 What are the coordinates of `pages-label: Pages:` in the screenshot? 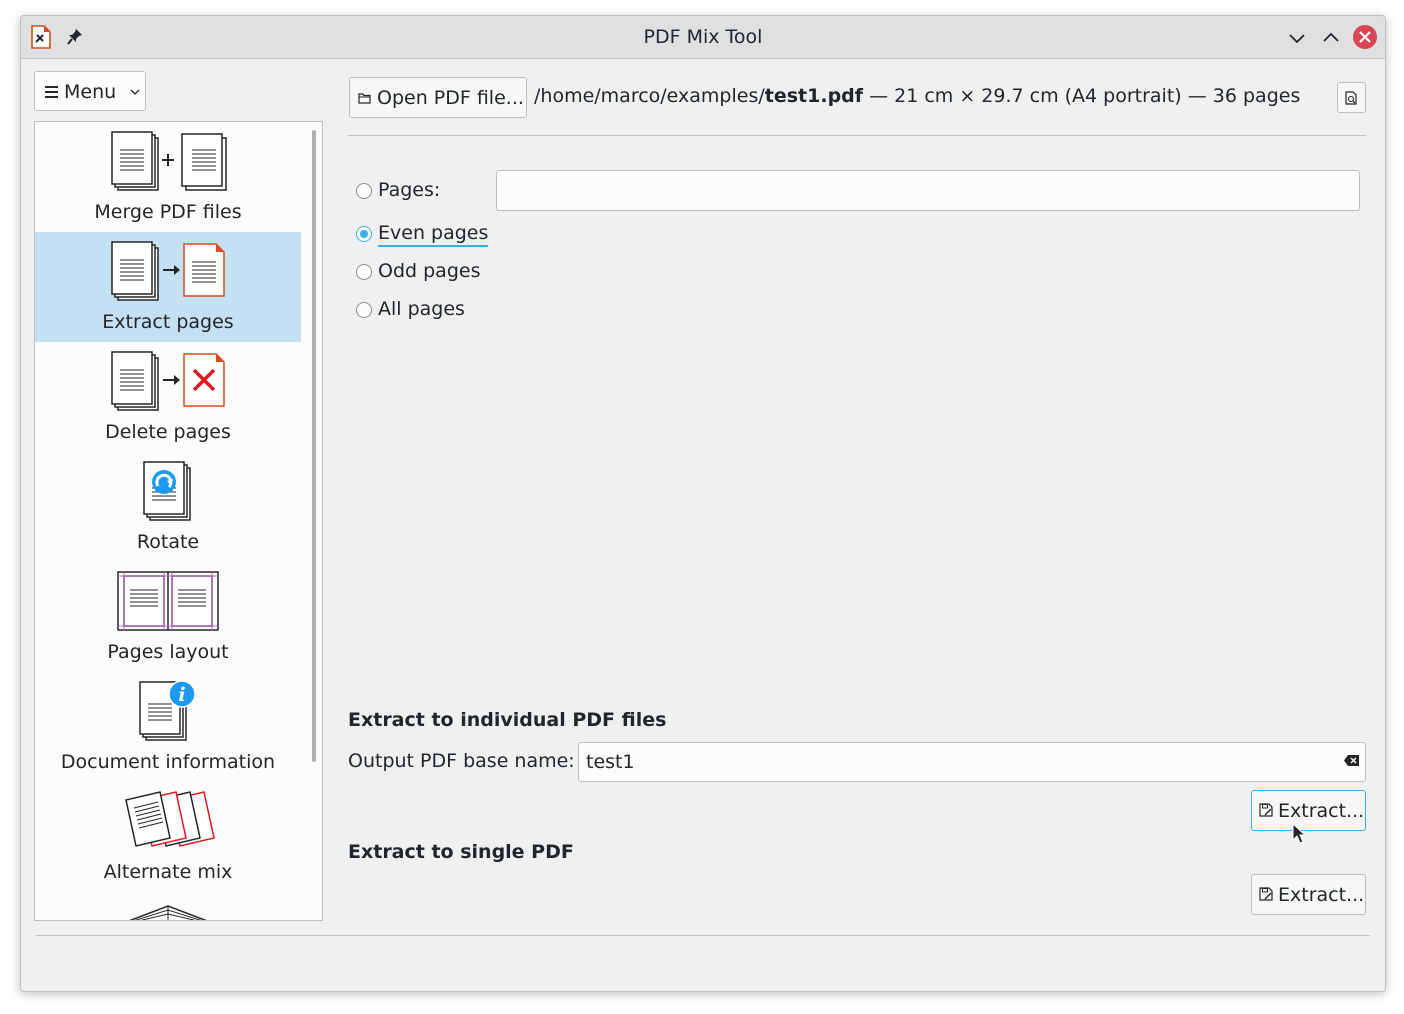 It's located at (409, 190).